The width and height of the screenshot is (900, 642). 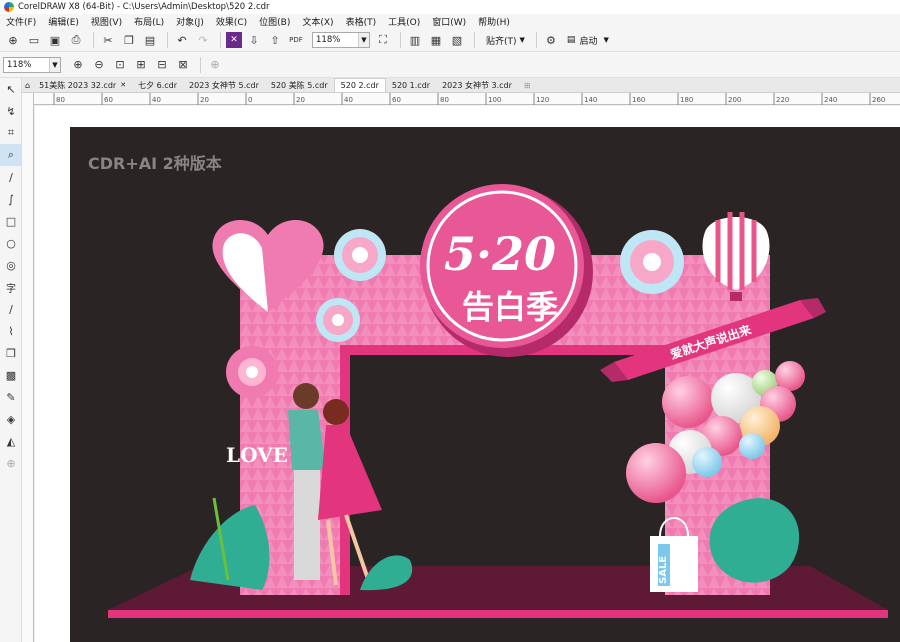 What do you see at coordinates (230, 547) in the screenshot?
I see `plant-leaves` at bounding box center [230, 547].